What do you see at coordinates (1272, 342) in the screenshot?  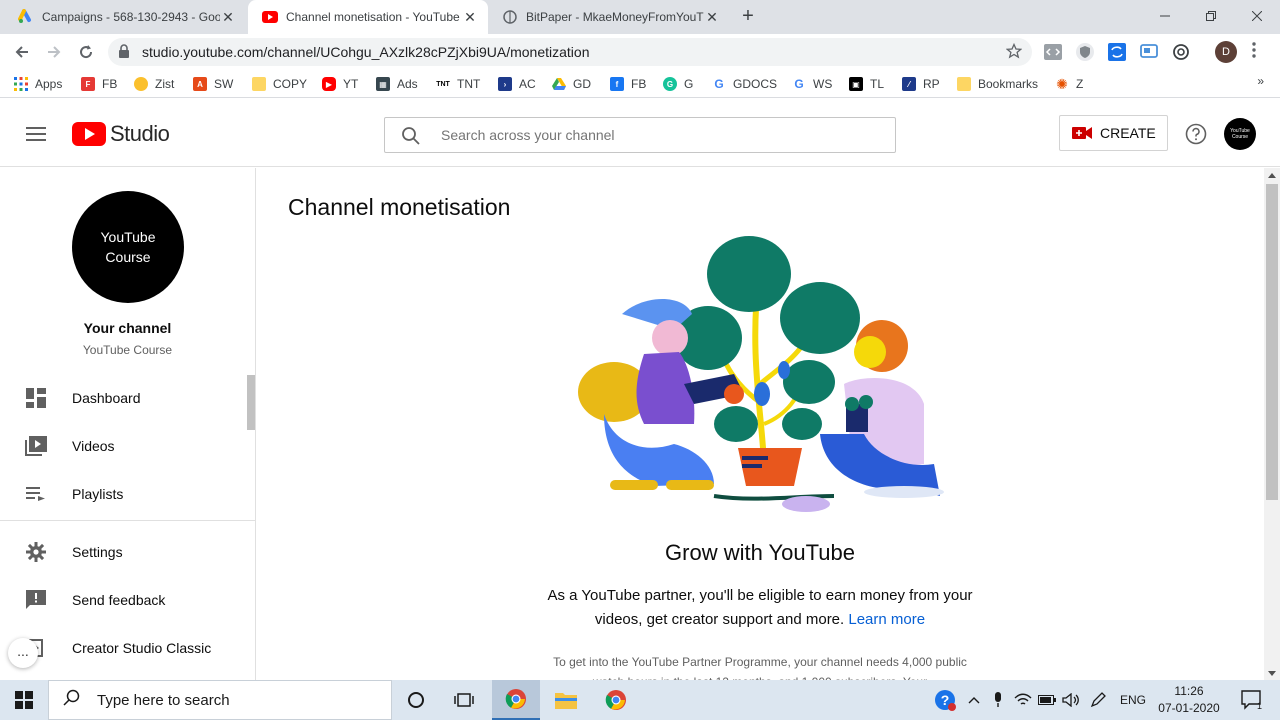 I see `scroll-thumb` at bounding box center [1272, 342].